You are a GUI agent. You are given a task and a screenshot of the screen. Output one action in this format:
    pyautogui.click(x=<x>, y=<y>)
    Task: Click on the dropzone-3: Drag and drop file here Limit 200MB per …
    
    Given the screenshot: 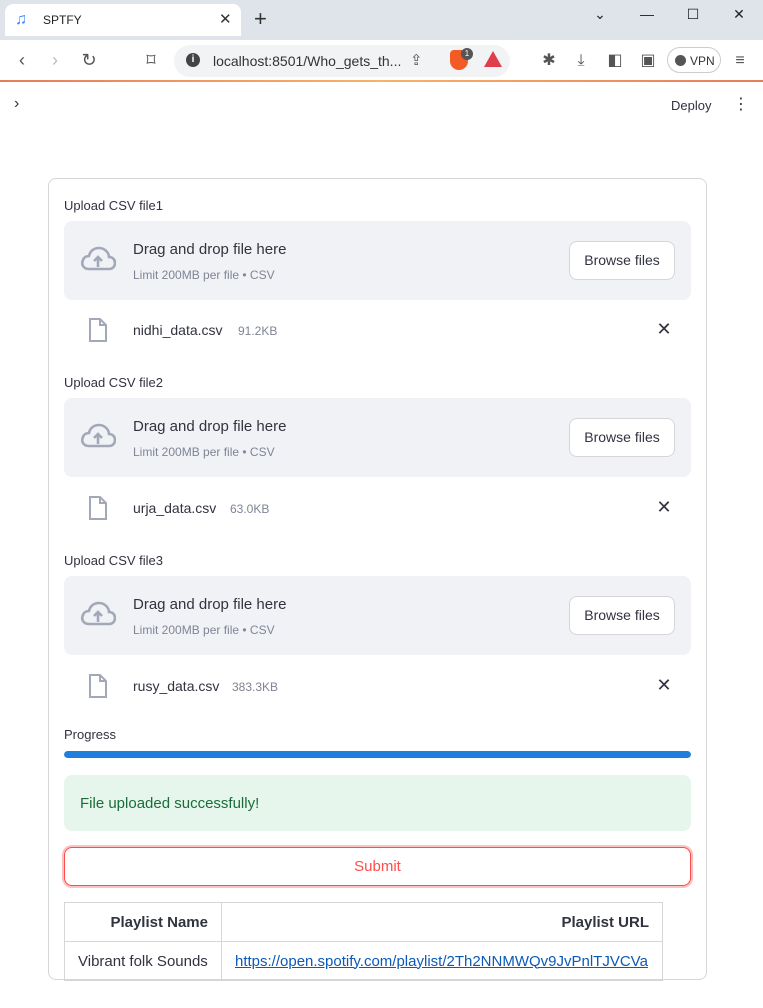 What is the action you would take?
    pyautogui.click(x=377, y=615)
    